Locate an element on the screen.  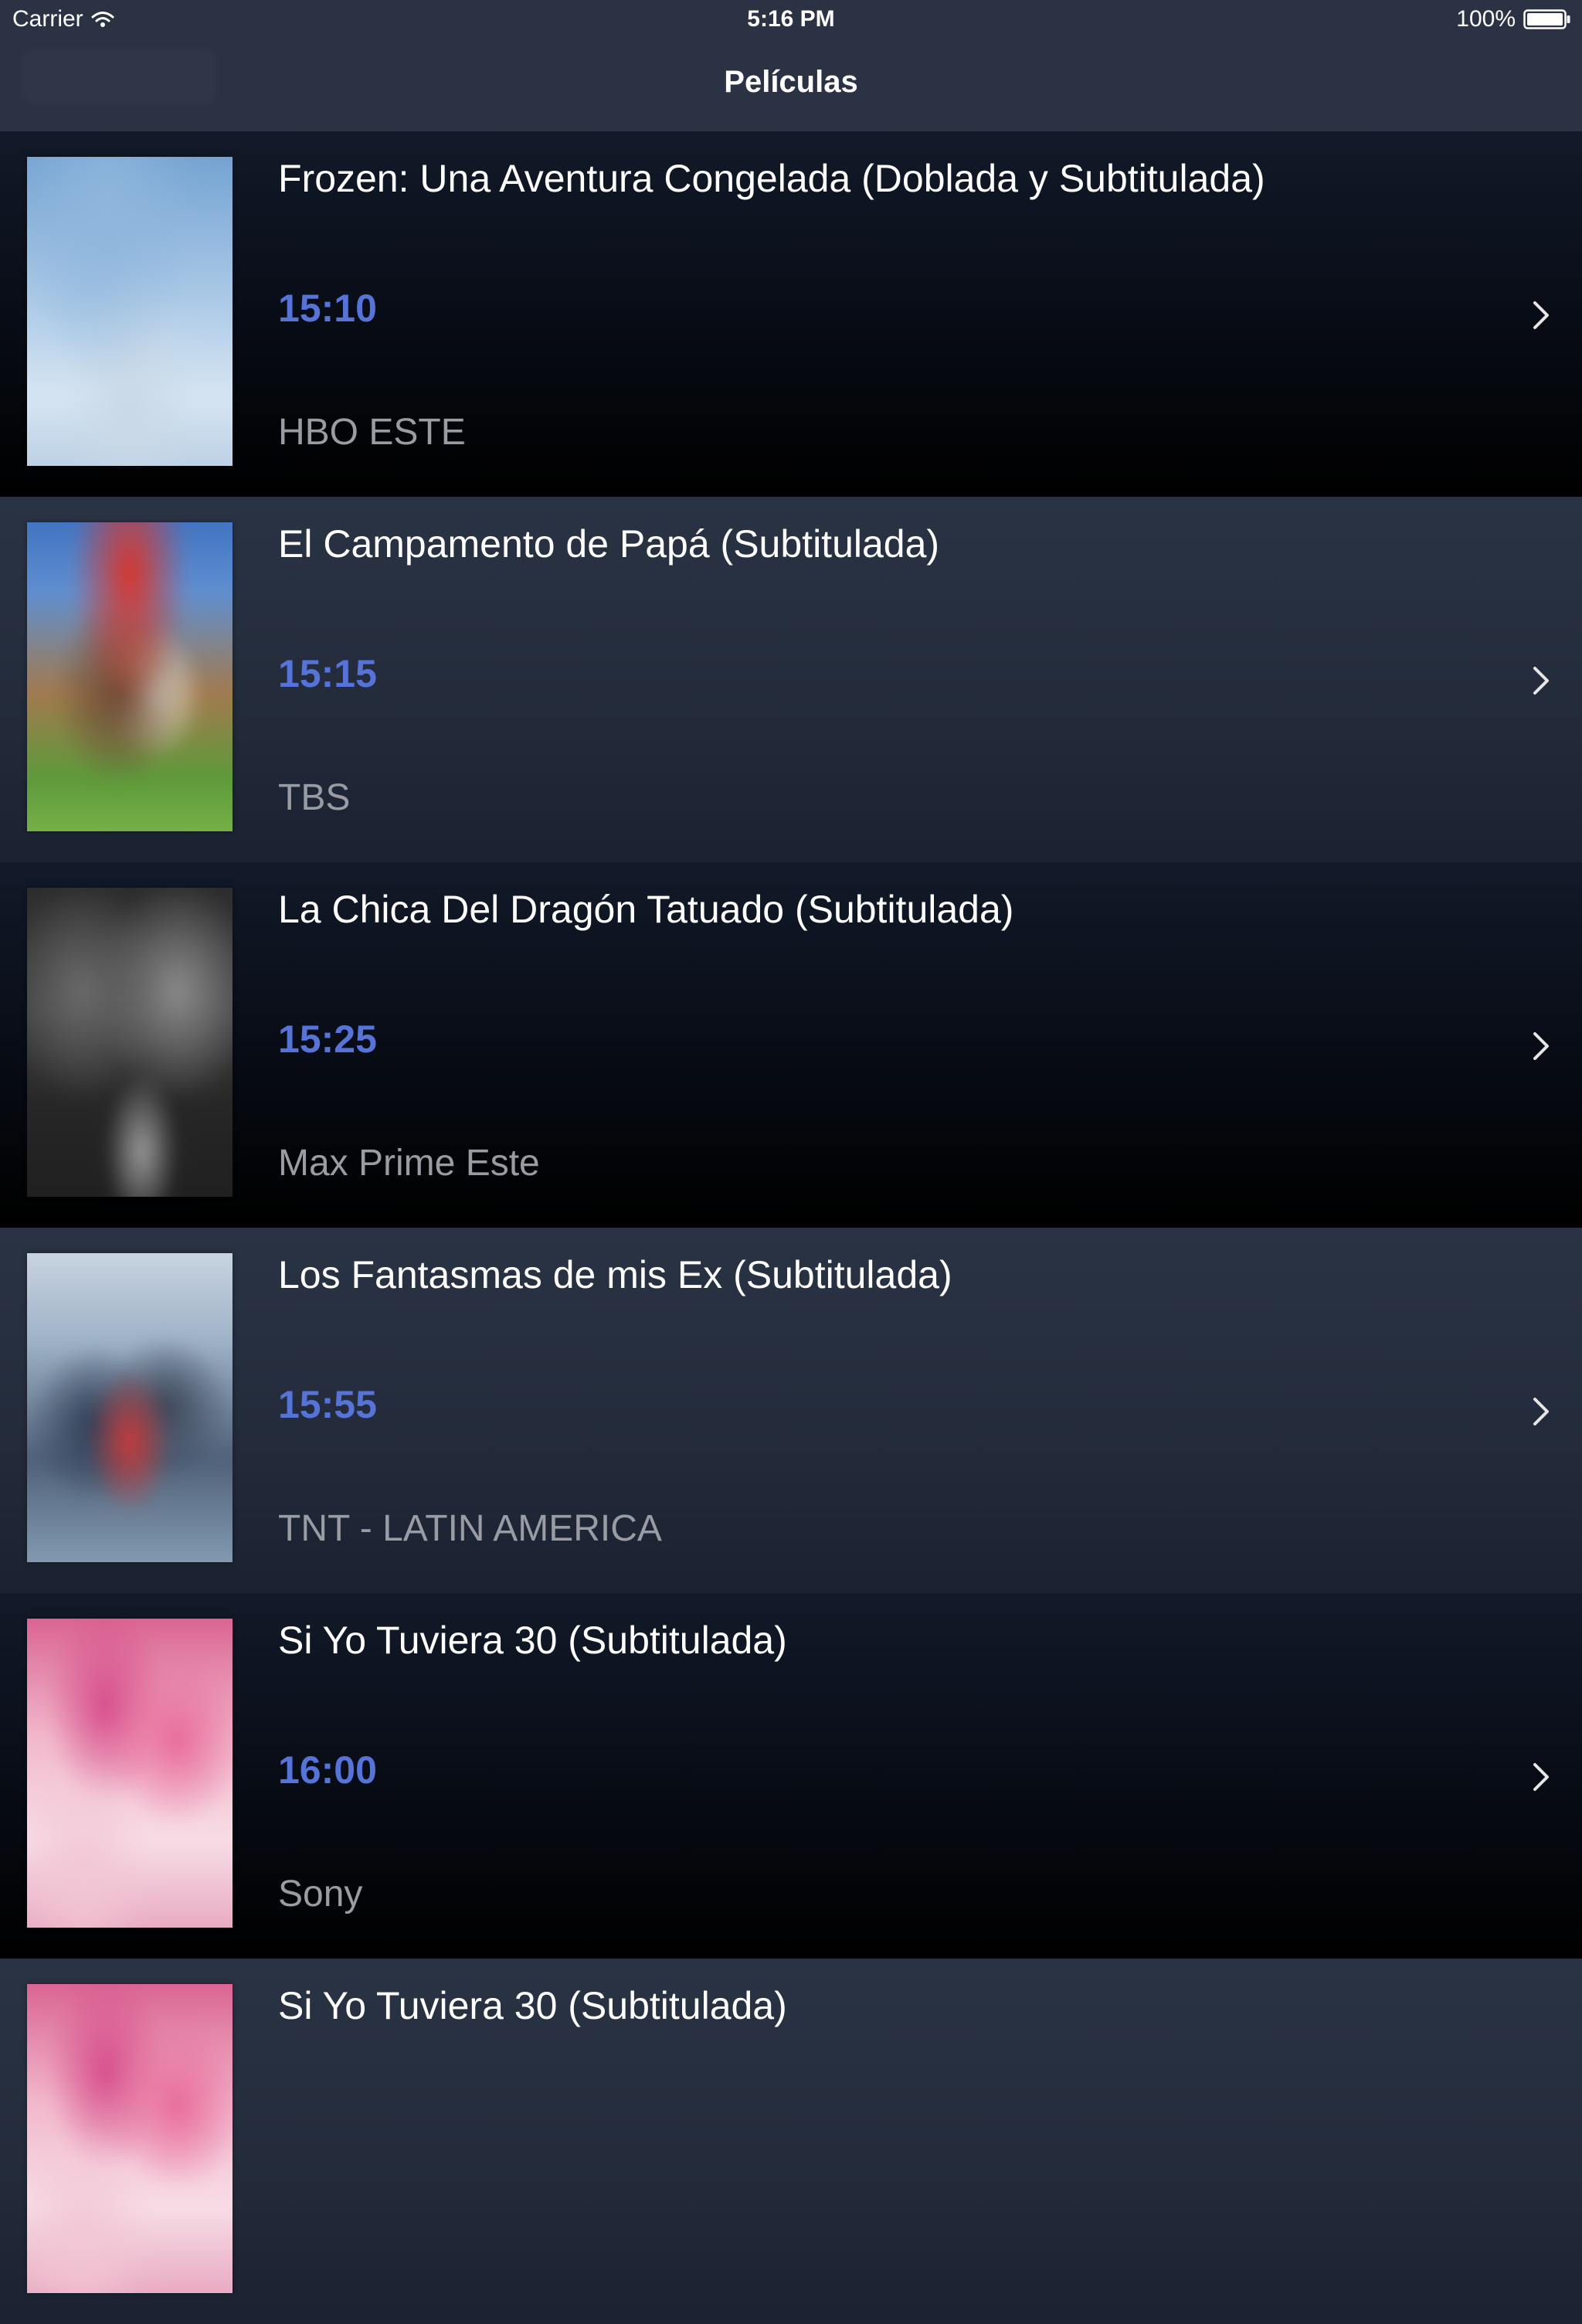
movie-time: 16:00 is located at coordinates (327, 1770).